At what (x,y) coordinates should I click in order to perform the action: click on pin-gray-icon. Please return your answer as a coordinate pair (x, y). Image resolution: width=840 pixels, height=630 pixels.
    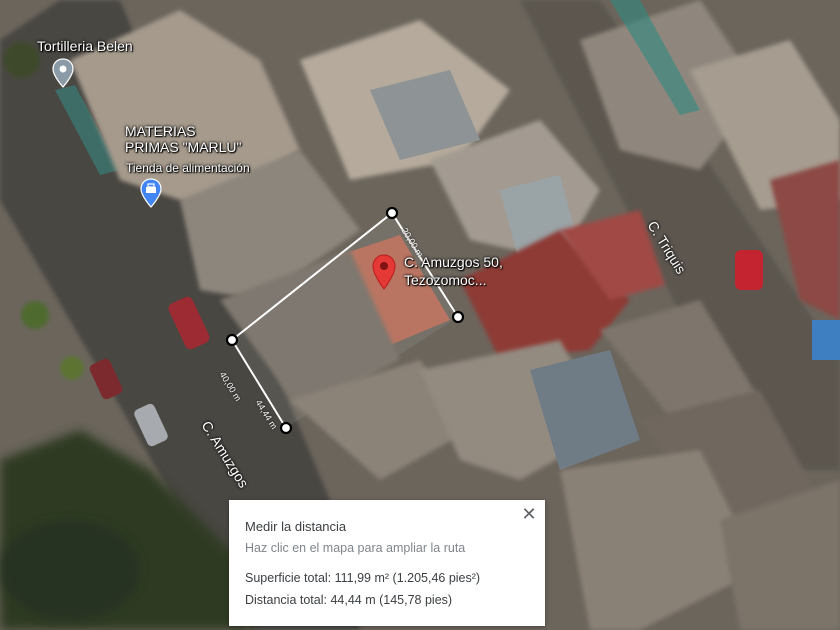
    Looking at the image, I should click on (63, 73).